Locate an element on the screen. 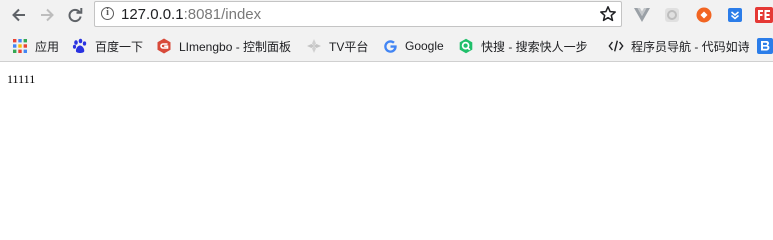 This screenshot has height=240, width=773. vue-devtools-icon is located at coordinates (642, 15).